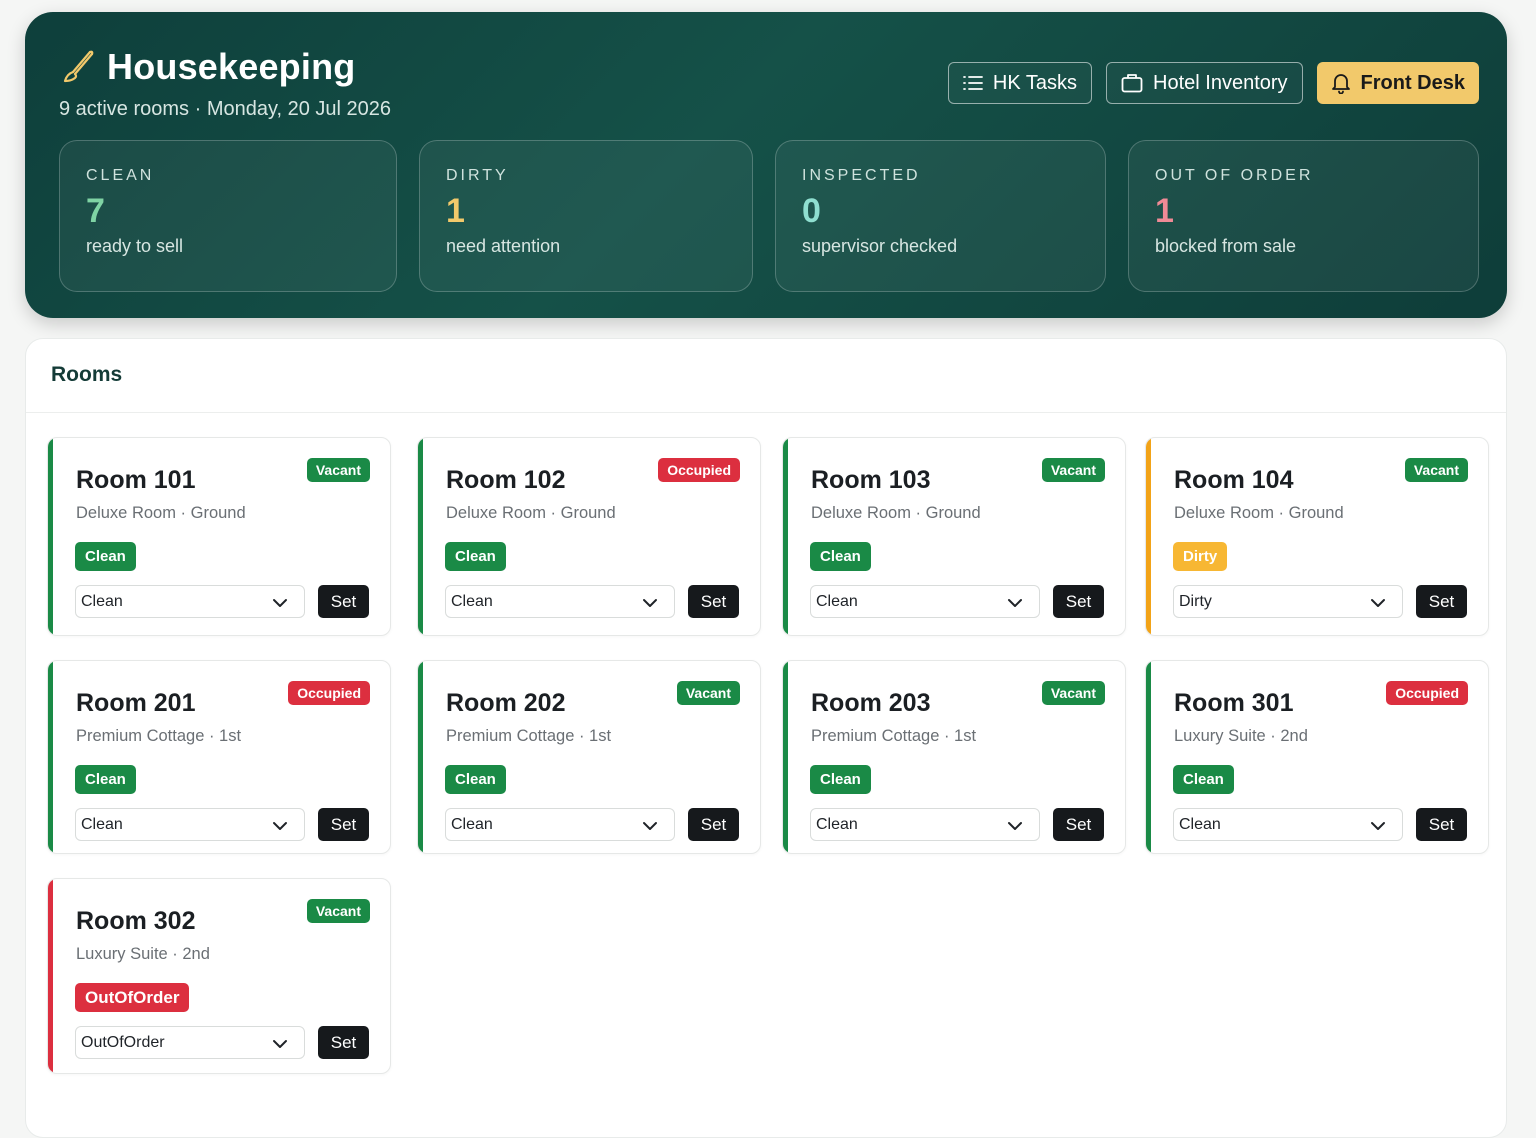  Describe the element at coordinates (861, 175) in the screenshot. I see `stat-label: INSPECTED` at that location.